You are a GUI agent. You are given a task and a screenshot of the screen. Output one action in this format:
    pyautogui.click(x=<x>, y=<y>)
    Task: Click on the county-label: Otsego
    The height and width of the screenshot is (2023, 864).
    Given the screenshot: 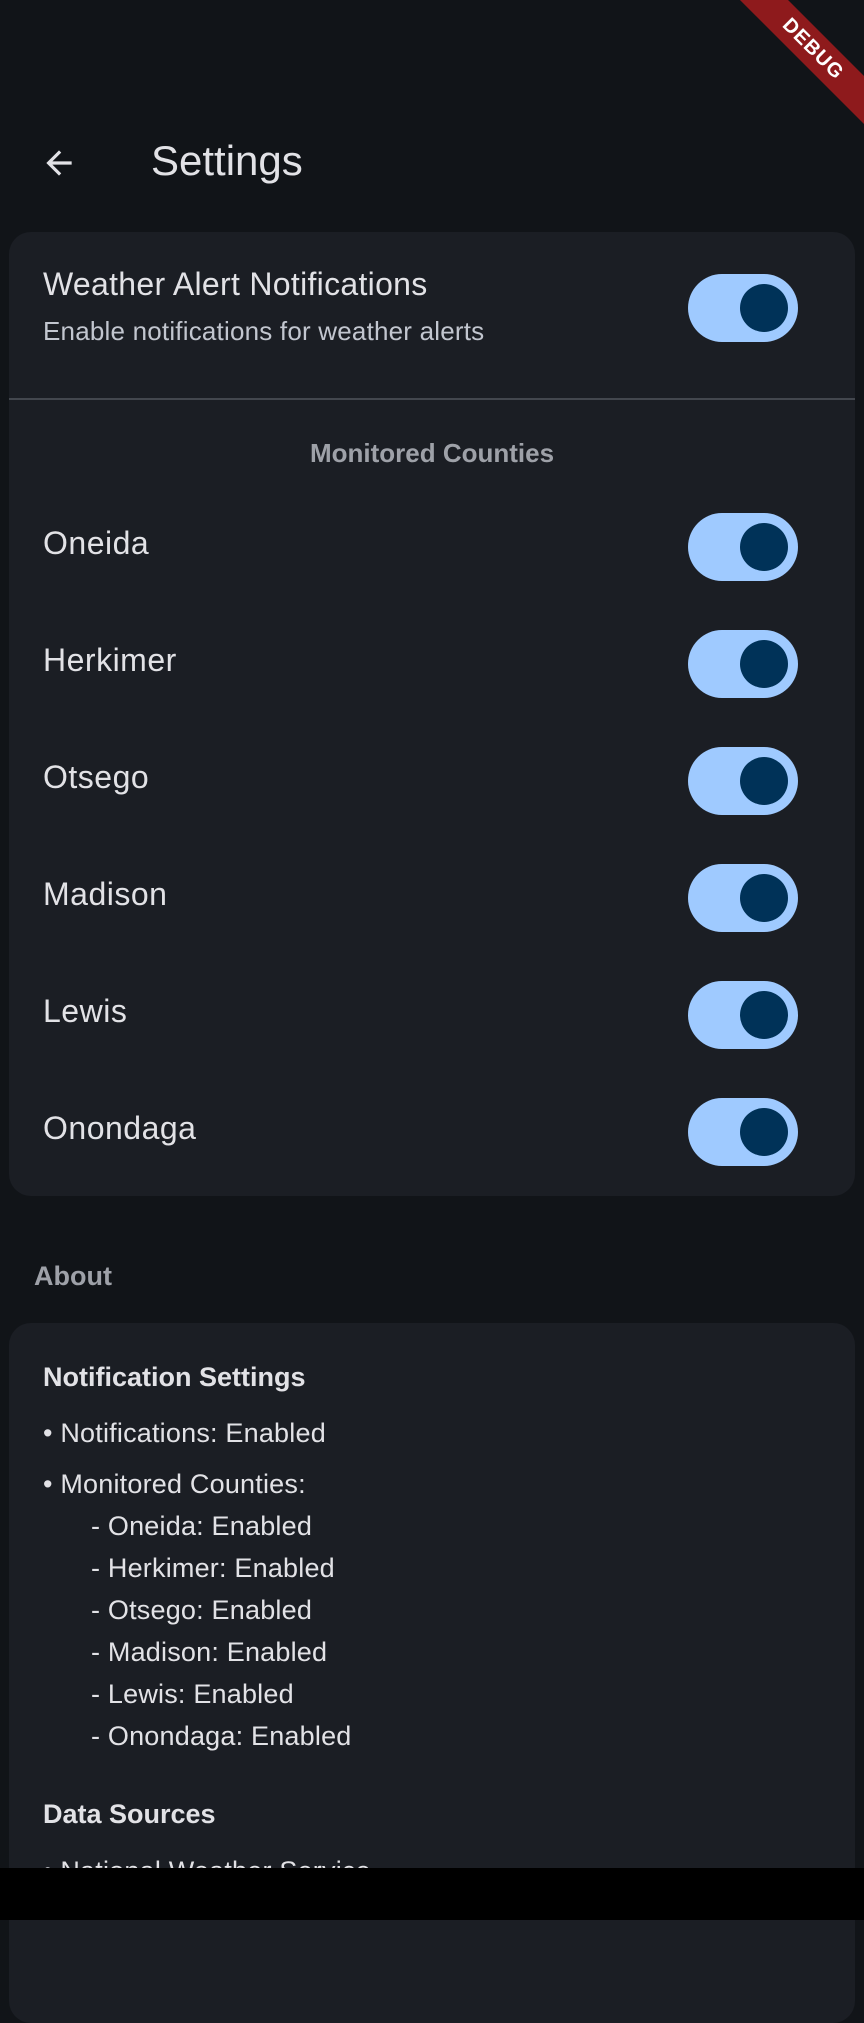 What is the action you would take?
    pyautogui.click(x=96, y=777)
    